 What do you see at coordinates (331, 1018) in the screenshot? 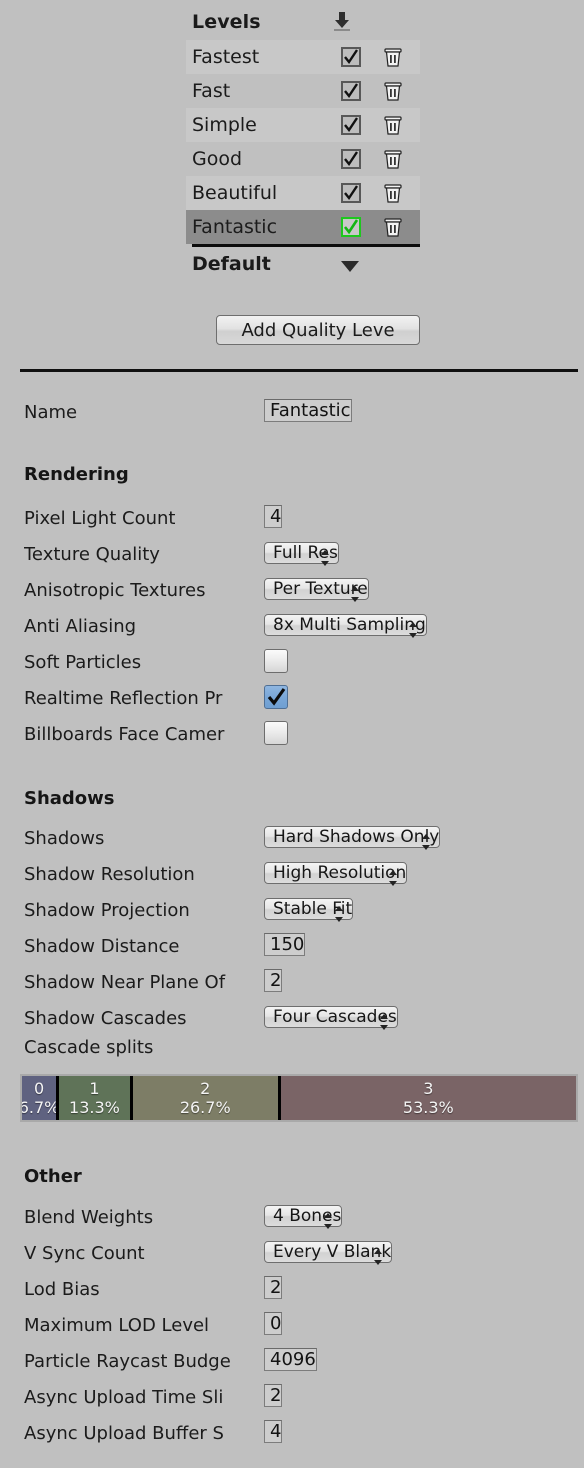
I see `shadow-cascades-dropdown: Four Cascades` at bounding box center [331, 1018].